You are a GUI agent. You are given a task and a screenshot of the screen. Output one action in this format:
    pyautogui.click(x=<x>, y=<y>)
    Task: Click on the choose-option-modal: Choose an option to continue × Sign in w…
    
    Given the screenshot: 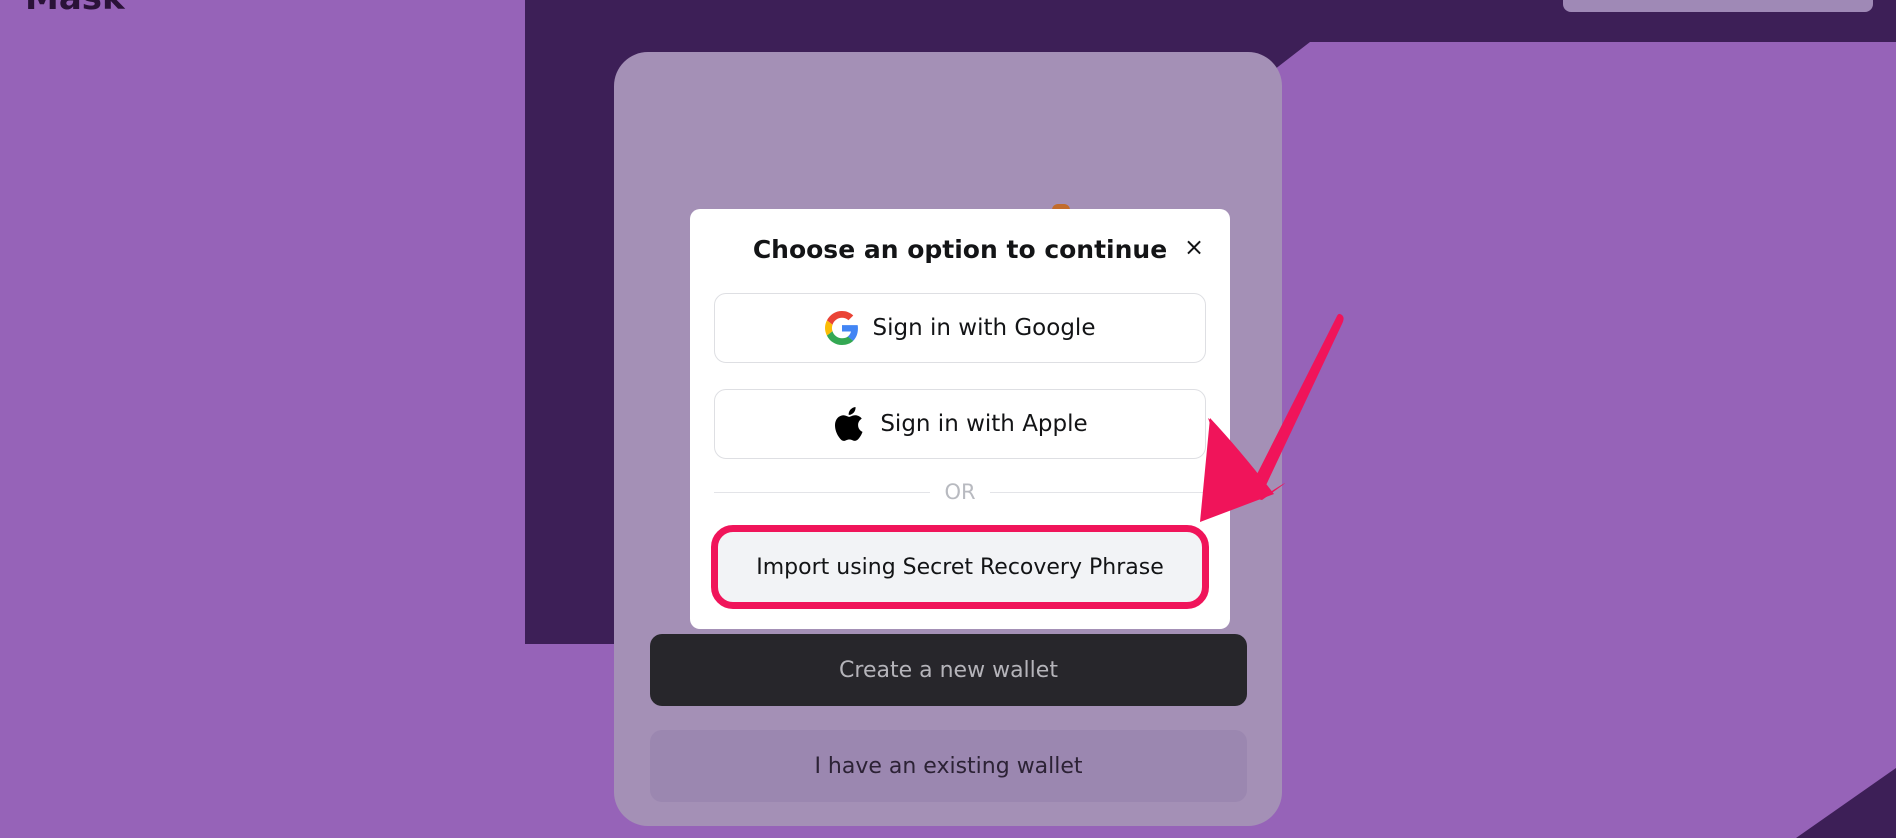 What is the action you would take?
    pyautogui.click(x=960, y=419)
    